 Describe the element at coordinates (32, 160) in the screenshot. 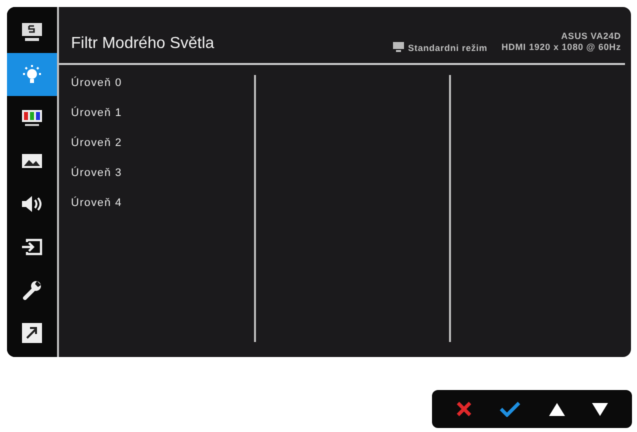

I see `landscape-icon` at that location.